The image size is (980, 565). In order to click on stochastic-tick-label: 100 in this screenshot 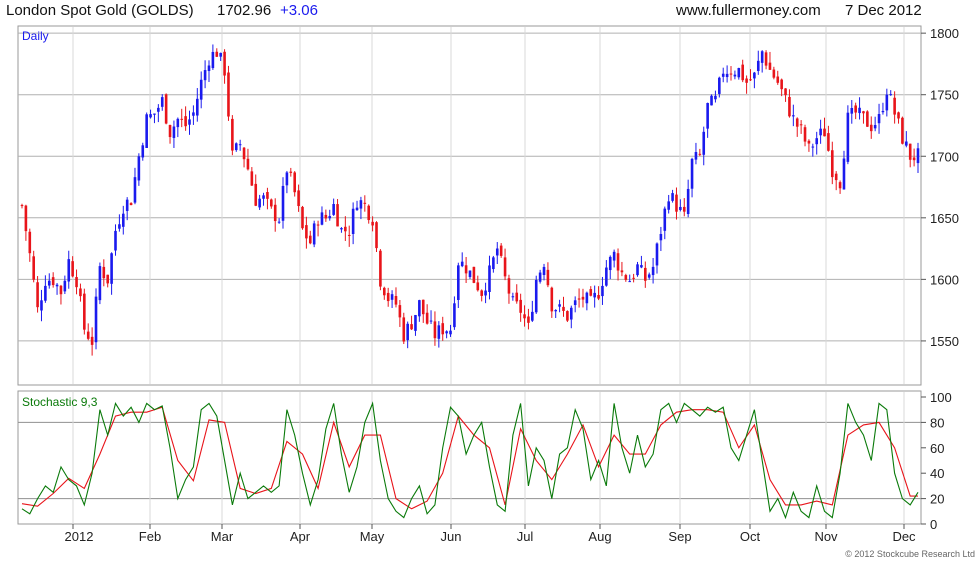, I will do `click(941, 397)`.